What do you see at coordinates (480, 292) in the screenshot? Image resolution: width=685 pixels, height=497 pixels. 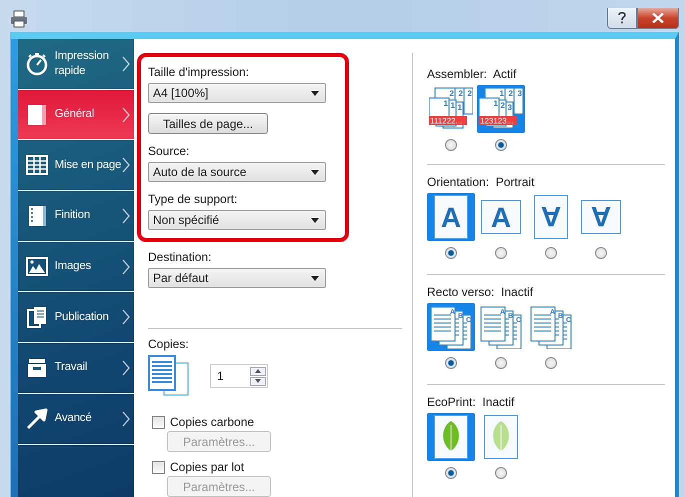 I see `section-title: Recto verso: Inactif` at bounding box center [480, 292].